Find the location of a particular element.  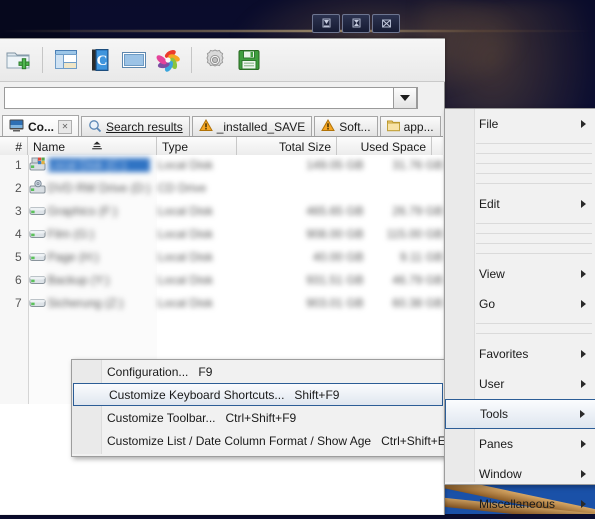

folder-icon is located at coordinates (393, 127).